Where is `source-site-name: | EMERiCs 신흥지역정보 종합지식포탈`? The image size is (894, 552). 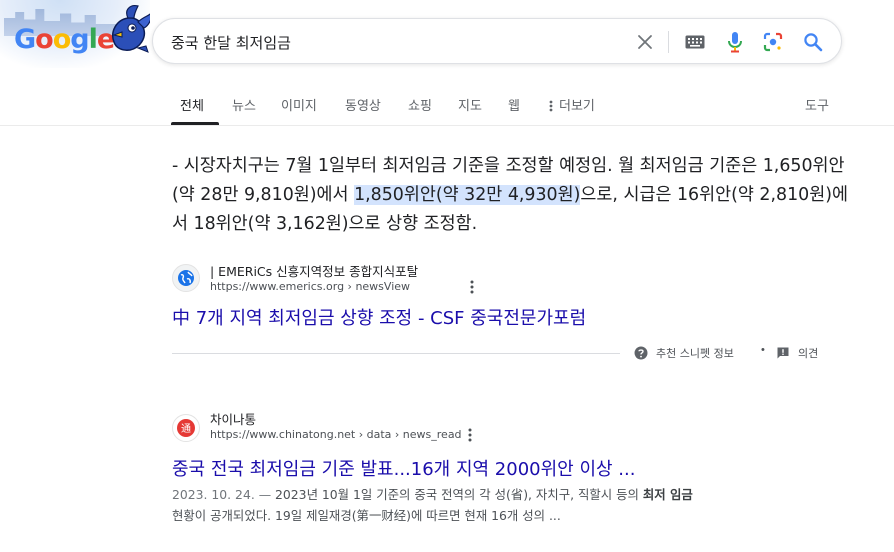
source-site-name: | EMERiCs 신흥지역정보 종합지식포탈 is located at coordinates (314, 271).